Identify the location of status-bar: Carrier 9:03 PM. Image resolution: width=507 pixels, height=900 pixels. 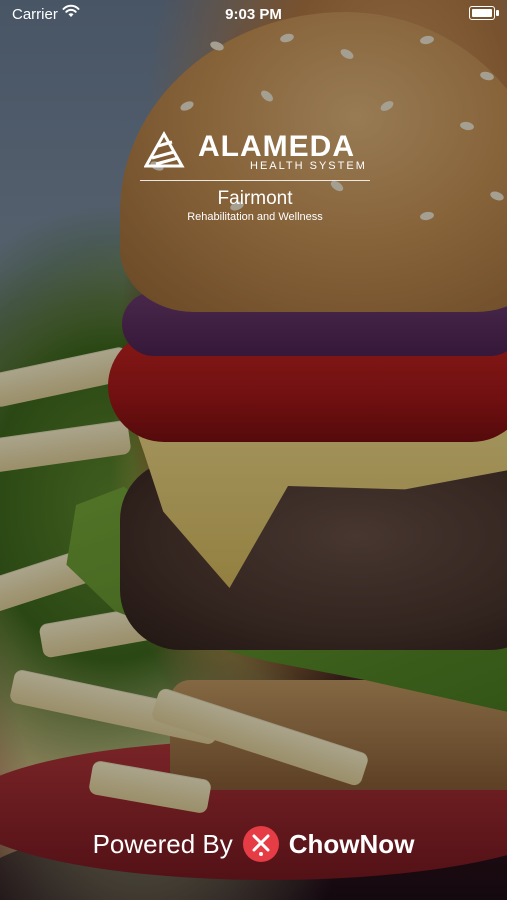
(253, 14).